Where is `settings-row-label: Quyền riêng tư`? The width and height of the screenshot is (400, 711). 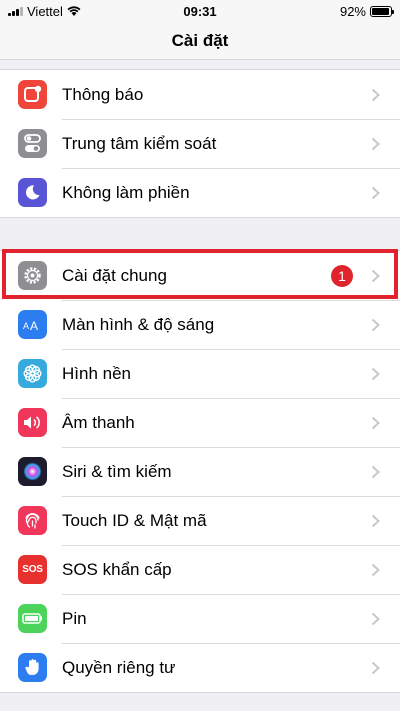 settings-row-label: Quyền riêng tư is located at coordinates (119, 667).